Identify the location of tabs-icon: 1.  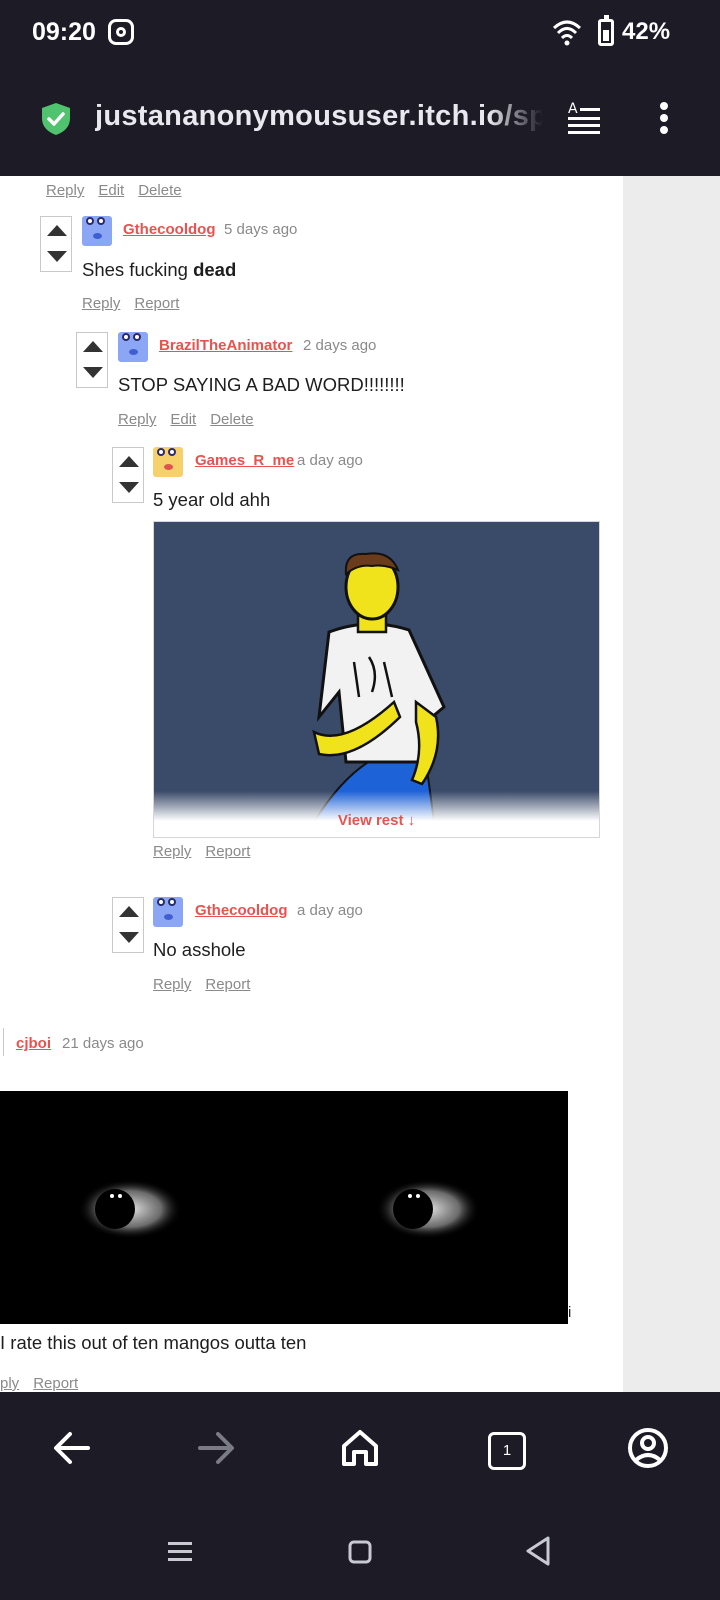
(504, 1448).